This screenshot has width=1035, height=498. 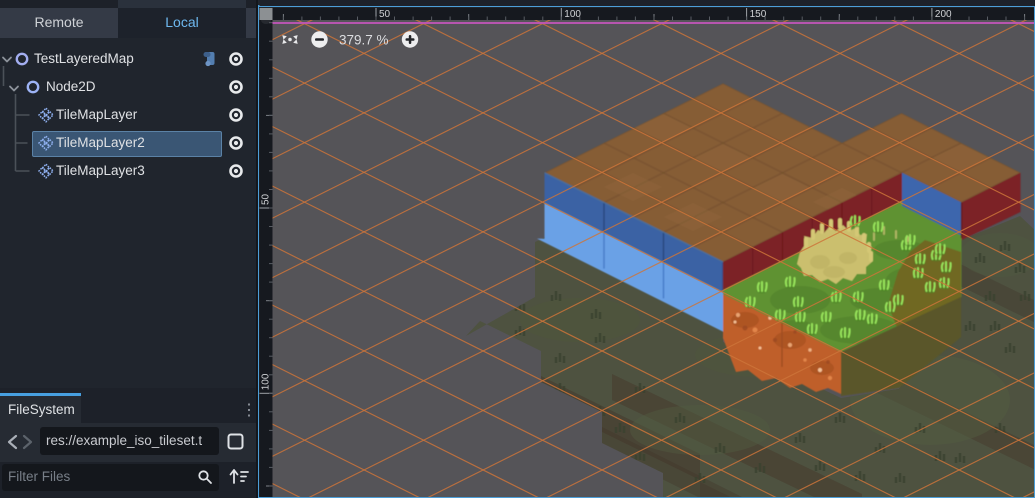 I want to click on svg-text: 379.7 %, so click(x=364, y=40).